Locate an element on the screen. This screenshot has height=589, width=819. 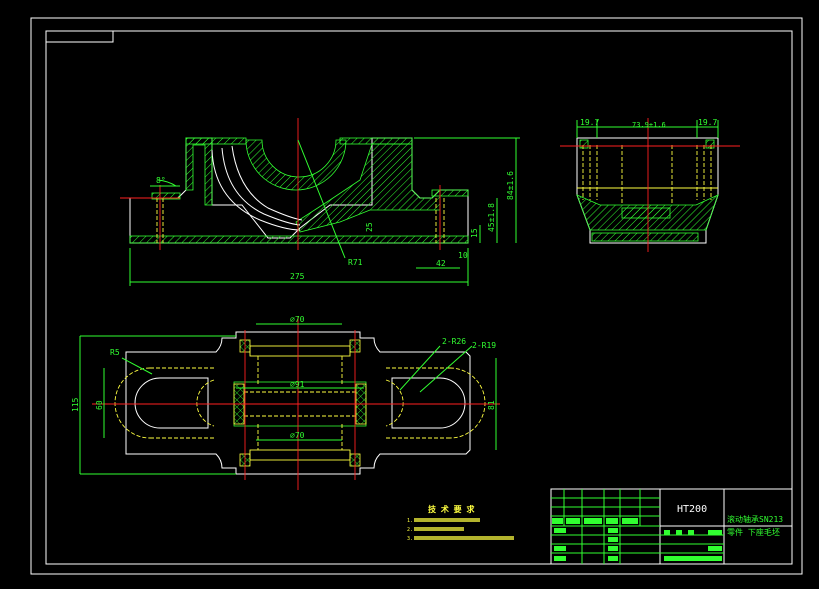
material-label: HT200 is located at coordinates (692, 509).